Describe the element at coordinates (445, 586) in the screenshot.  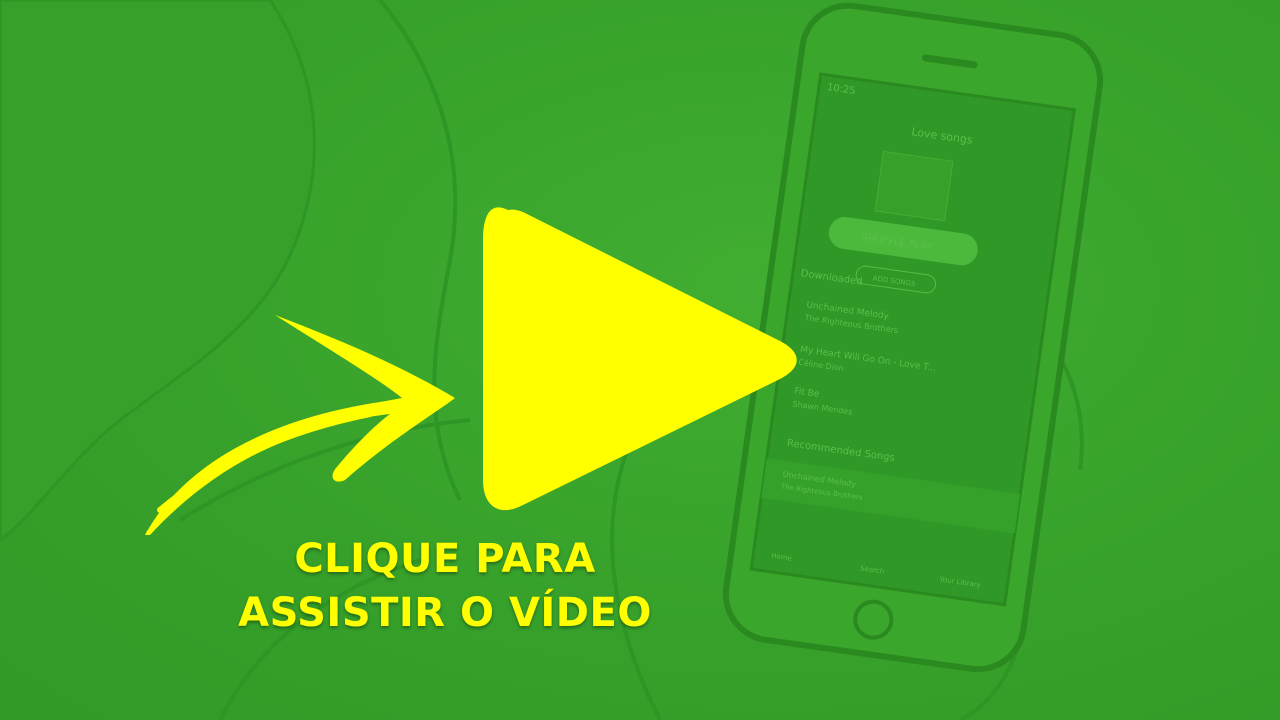
I see `call-to-action: CLIQUE PARA ASSISTIR O VÍDEO` at that location.